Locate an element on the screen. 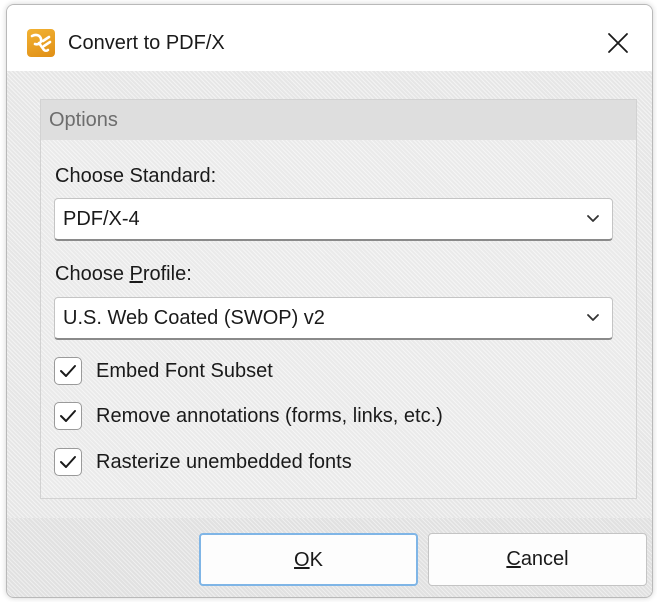 The image size is (657, 602). pdf-xchange-icon is located at coordinates (41, 43).